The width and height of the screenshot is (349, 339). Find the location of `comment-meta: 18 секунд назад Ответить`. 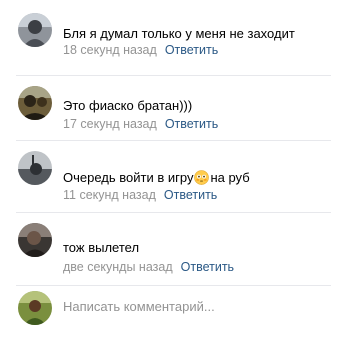

comment-meta: 18 секунд назад Ответить is located at coordinates (140, 50).